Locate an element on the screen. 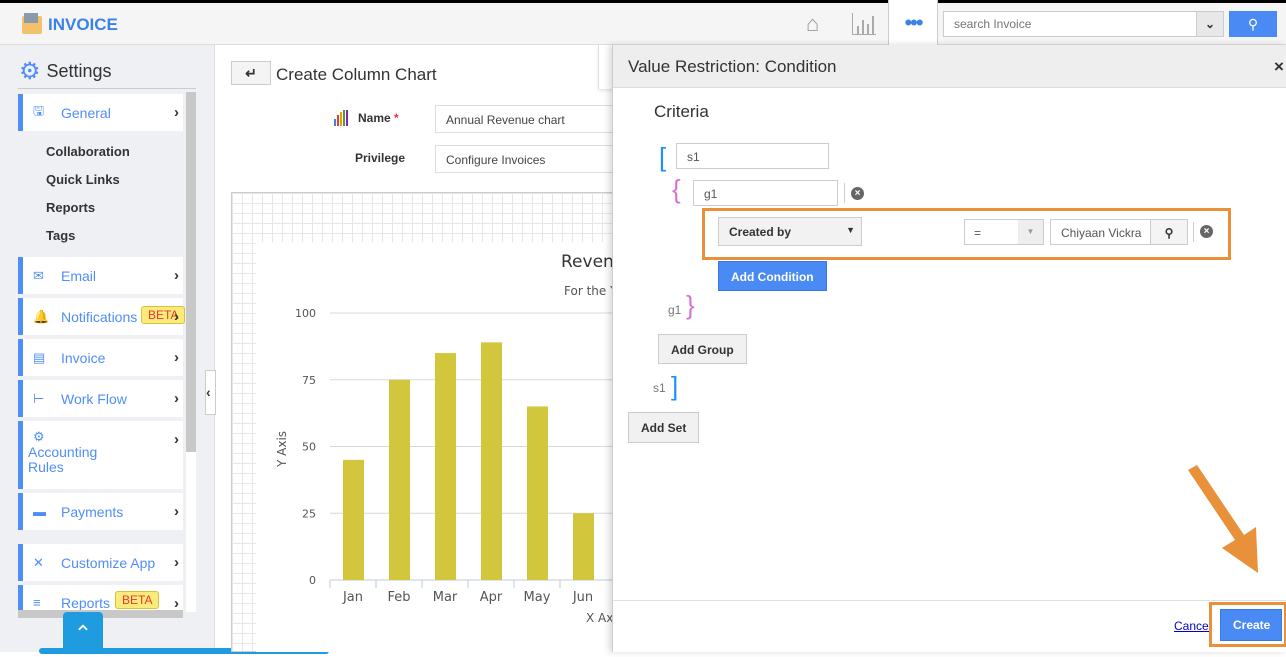 This screenshot has height=657, width=1286. group-close-brace: } is located at coordinates (690, 305).